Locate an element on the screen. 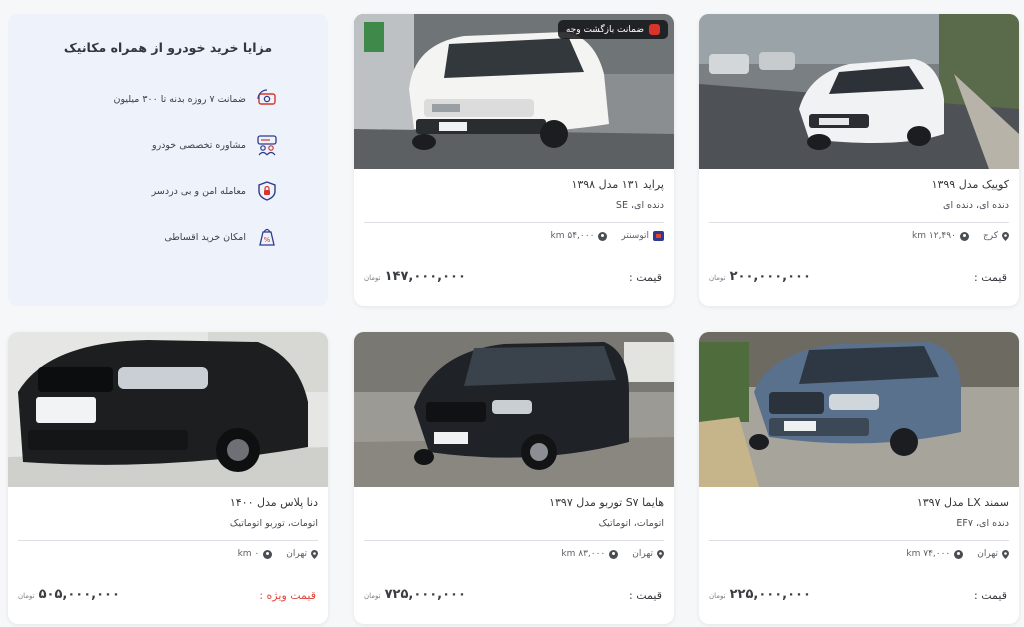  guarantee-icon is located at coordinates (654, 29).